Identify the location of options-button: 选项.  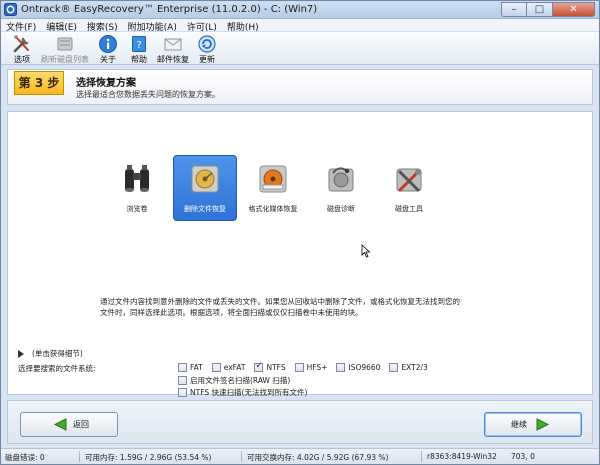
(22, 48).